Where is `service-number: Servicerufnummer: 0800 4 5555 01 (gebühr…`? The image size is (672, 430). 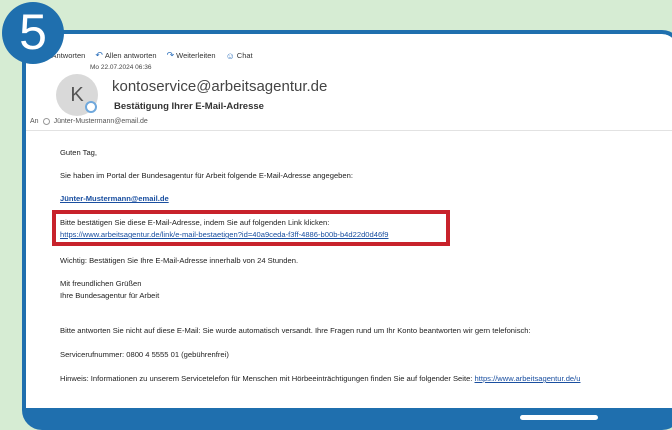 service-number: Servicerufnummer: 0800 4 5555 01 (gebühr… is located at coordinates (144, 354).